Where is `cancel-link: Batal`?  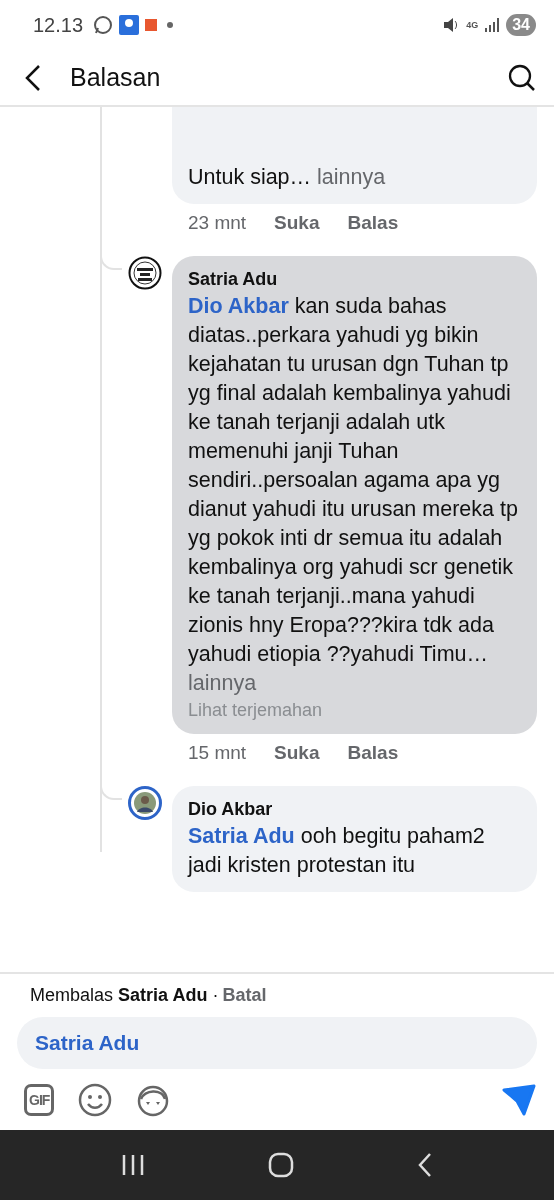 cancel-link: Batal is located at coordinates (244, 995).